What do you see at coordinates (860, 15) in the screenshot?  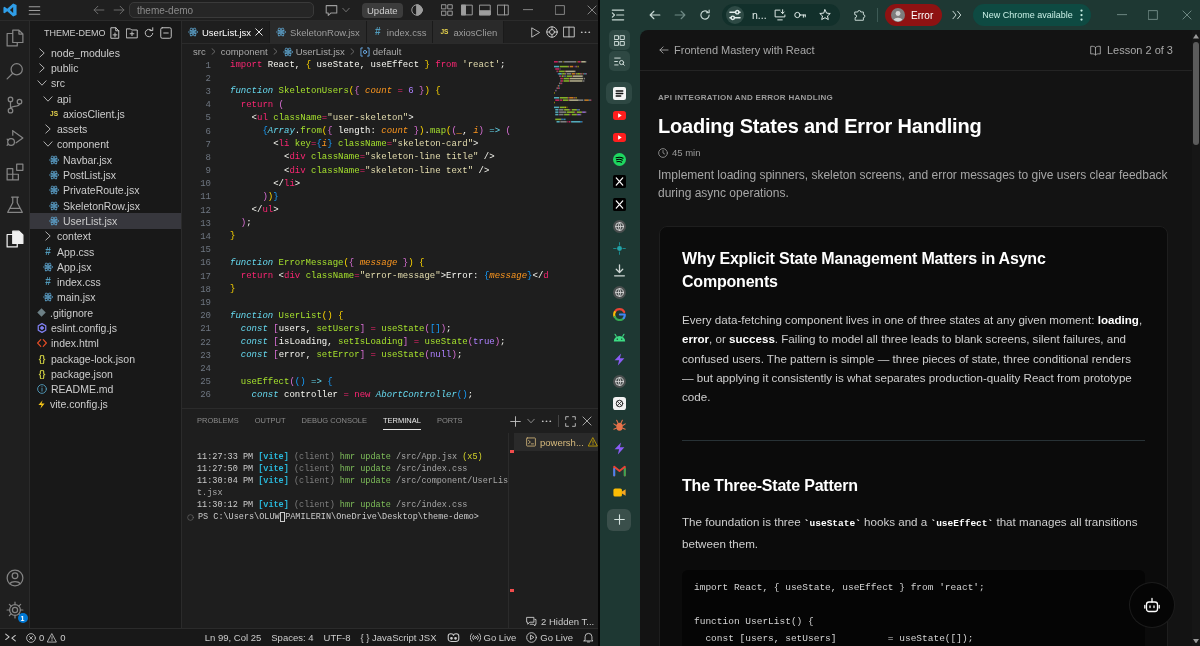 I see `puzzle-icon` at bounding box center [860, 15].